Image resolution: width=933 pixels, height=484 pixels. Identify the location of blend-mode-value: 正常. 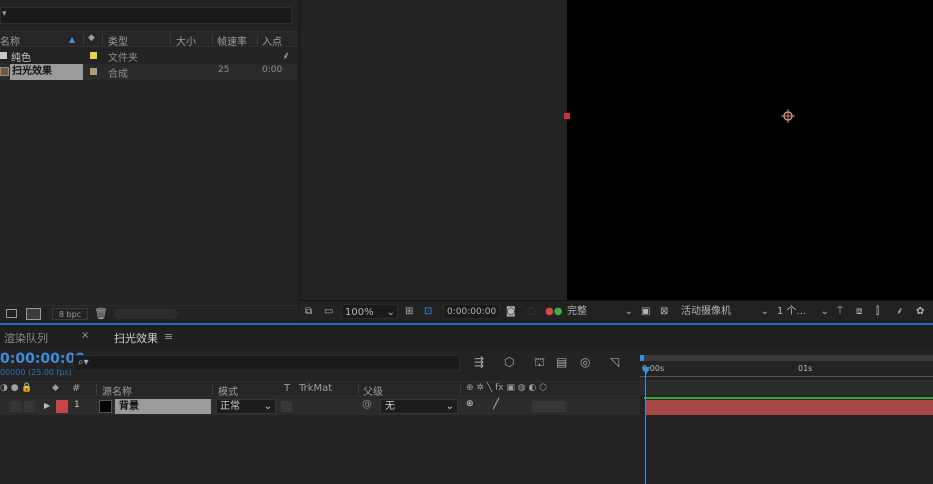
(230, 406).